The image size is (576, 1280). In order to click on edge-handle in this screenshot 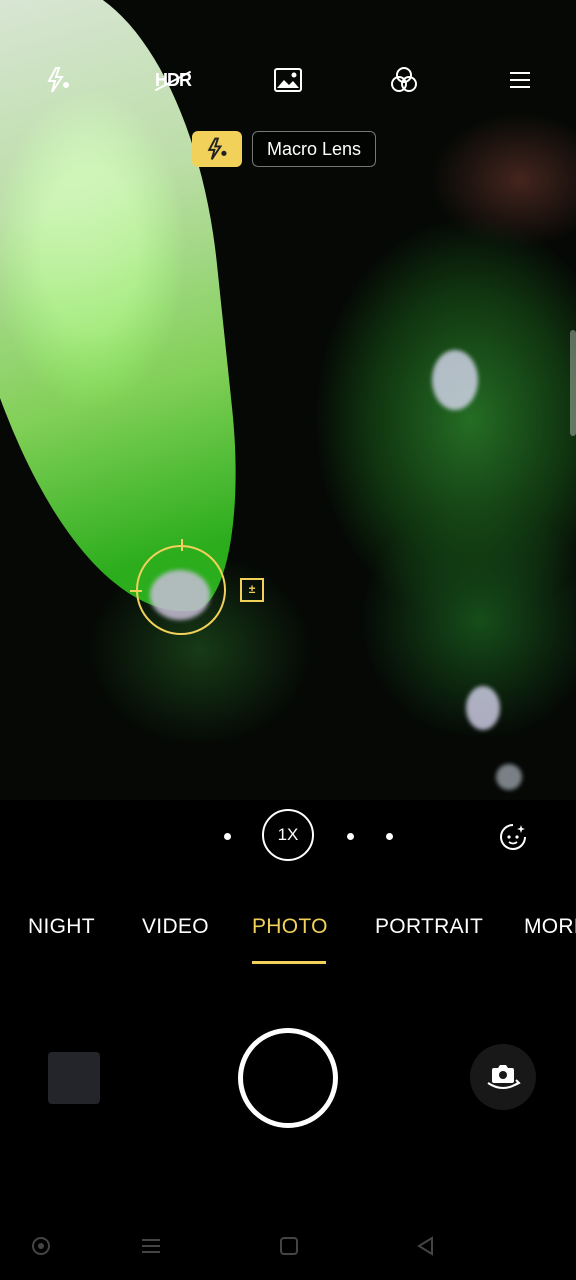, I will do `click(573, 383)`.